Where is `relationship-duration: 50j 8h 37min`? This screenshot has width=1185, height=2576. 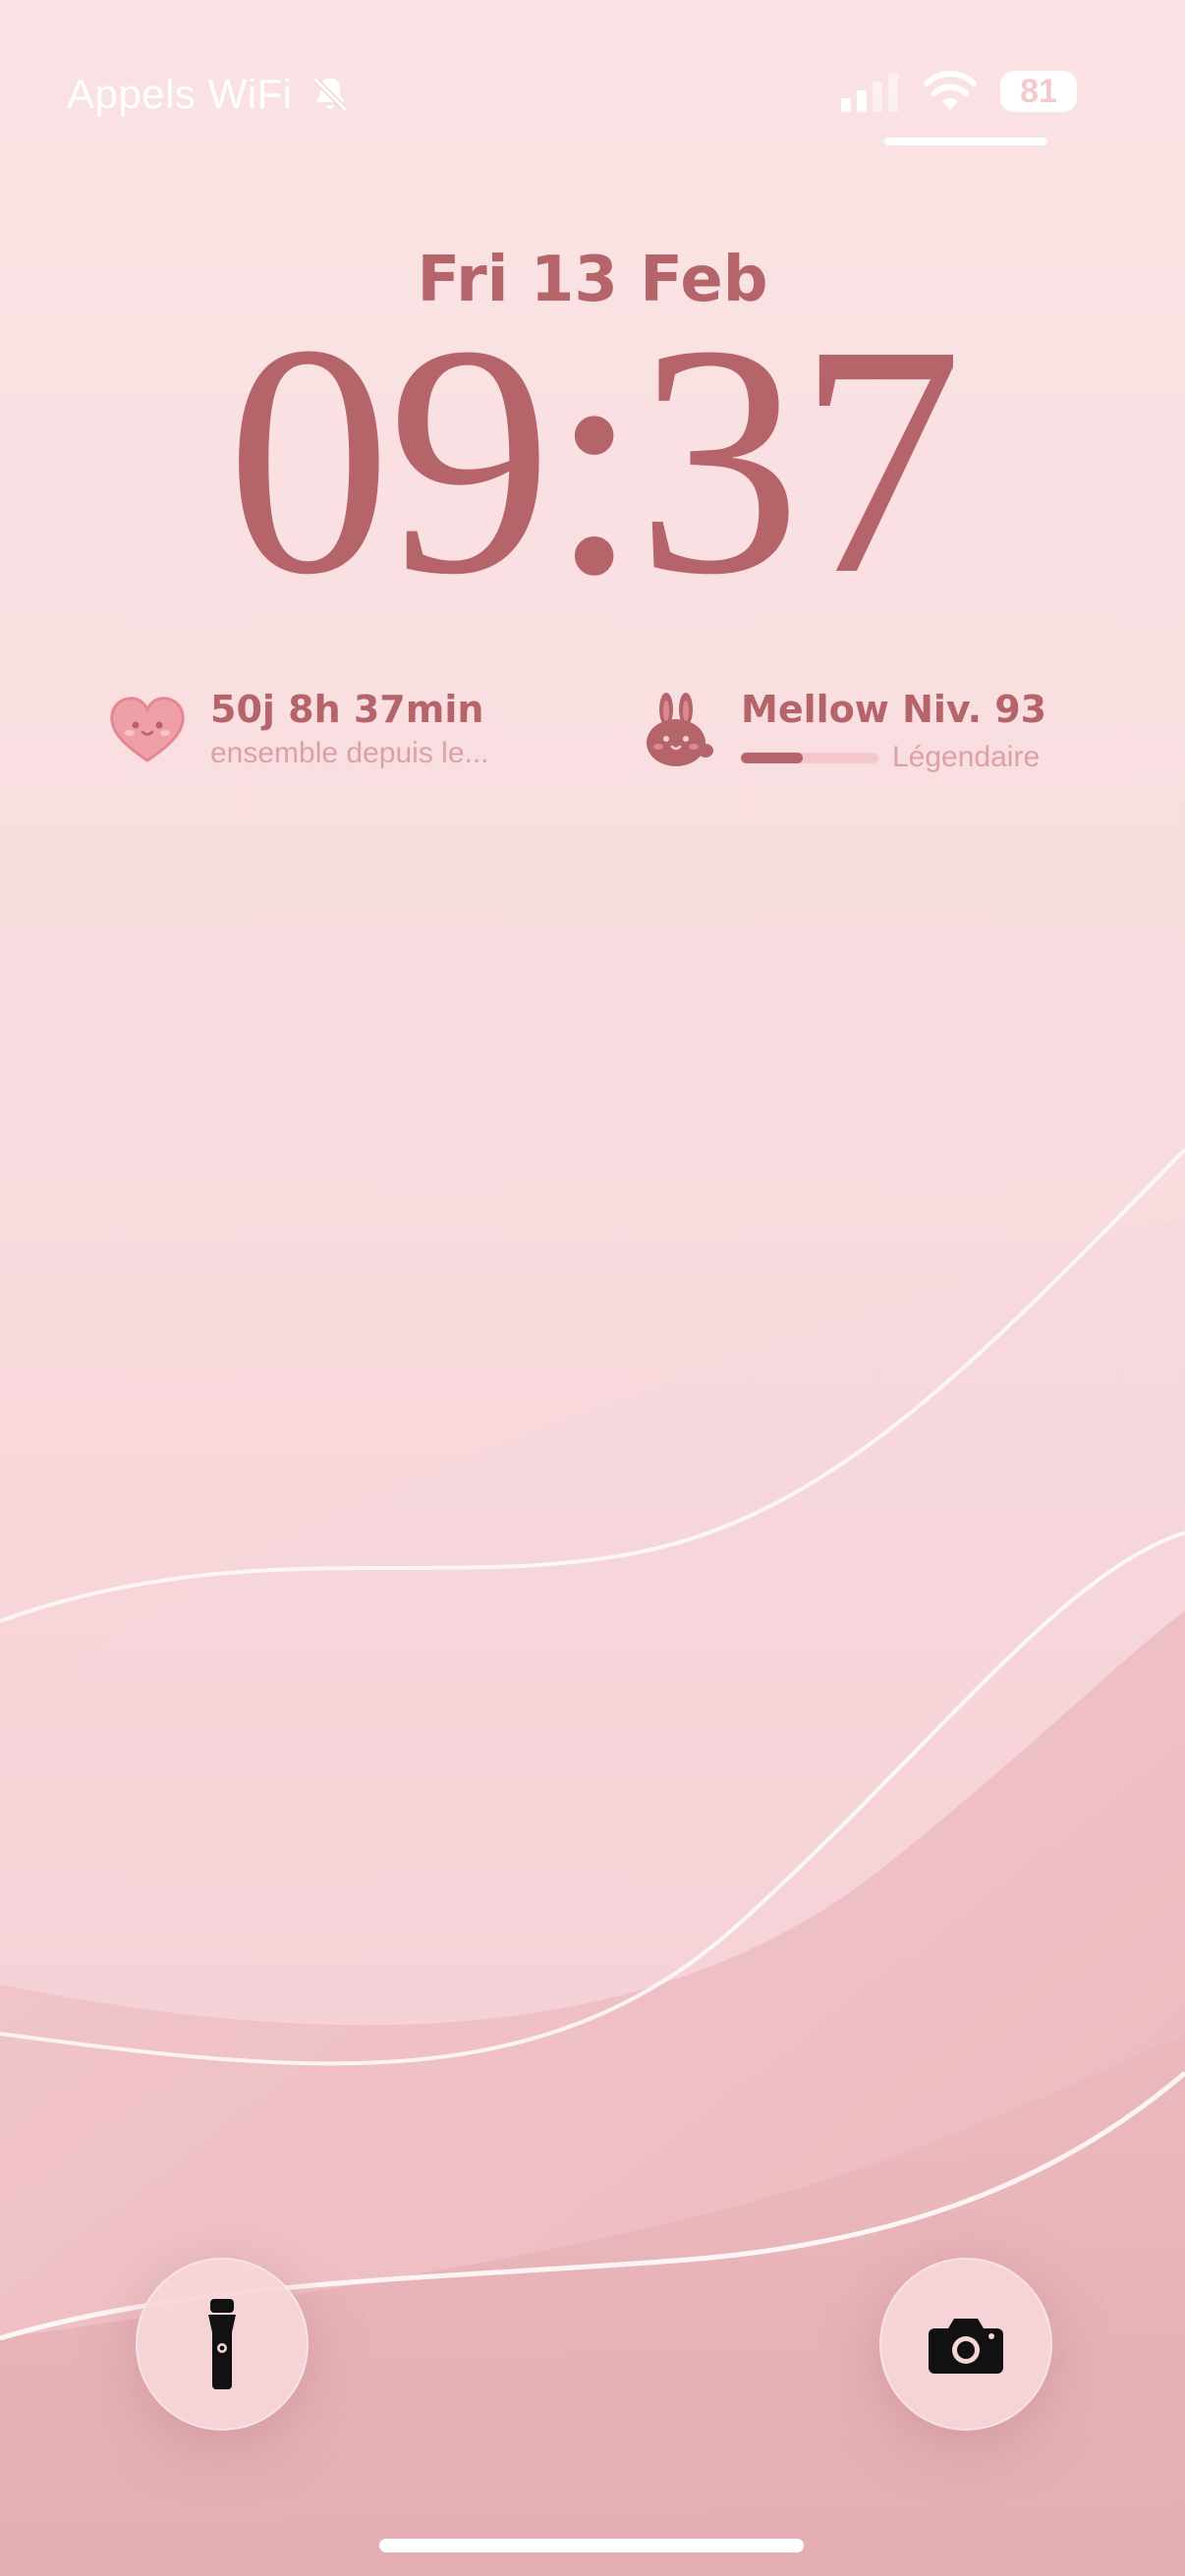 relationship-duration: 50j 8h 37min is located at coordinates (347, 709).